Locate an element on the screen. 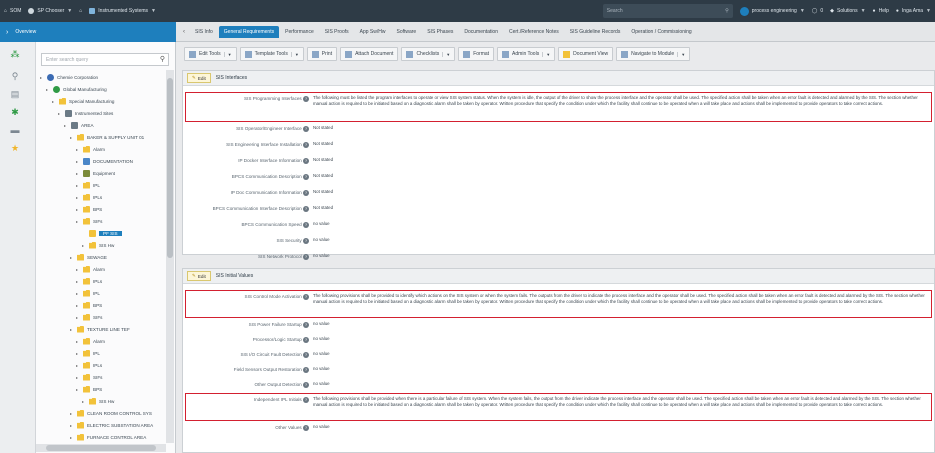  tree-node: ▸ DOCUMENTATION is located at coordinates (104, 161).